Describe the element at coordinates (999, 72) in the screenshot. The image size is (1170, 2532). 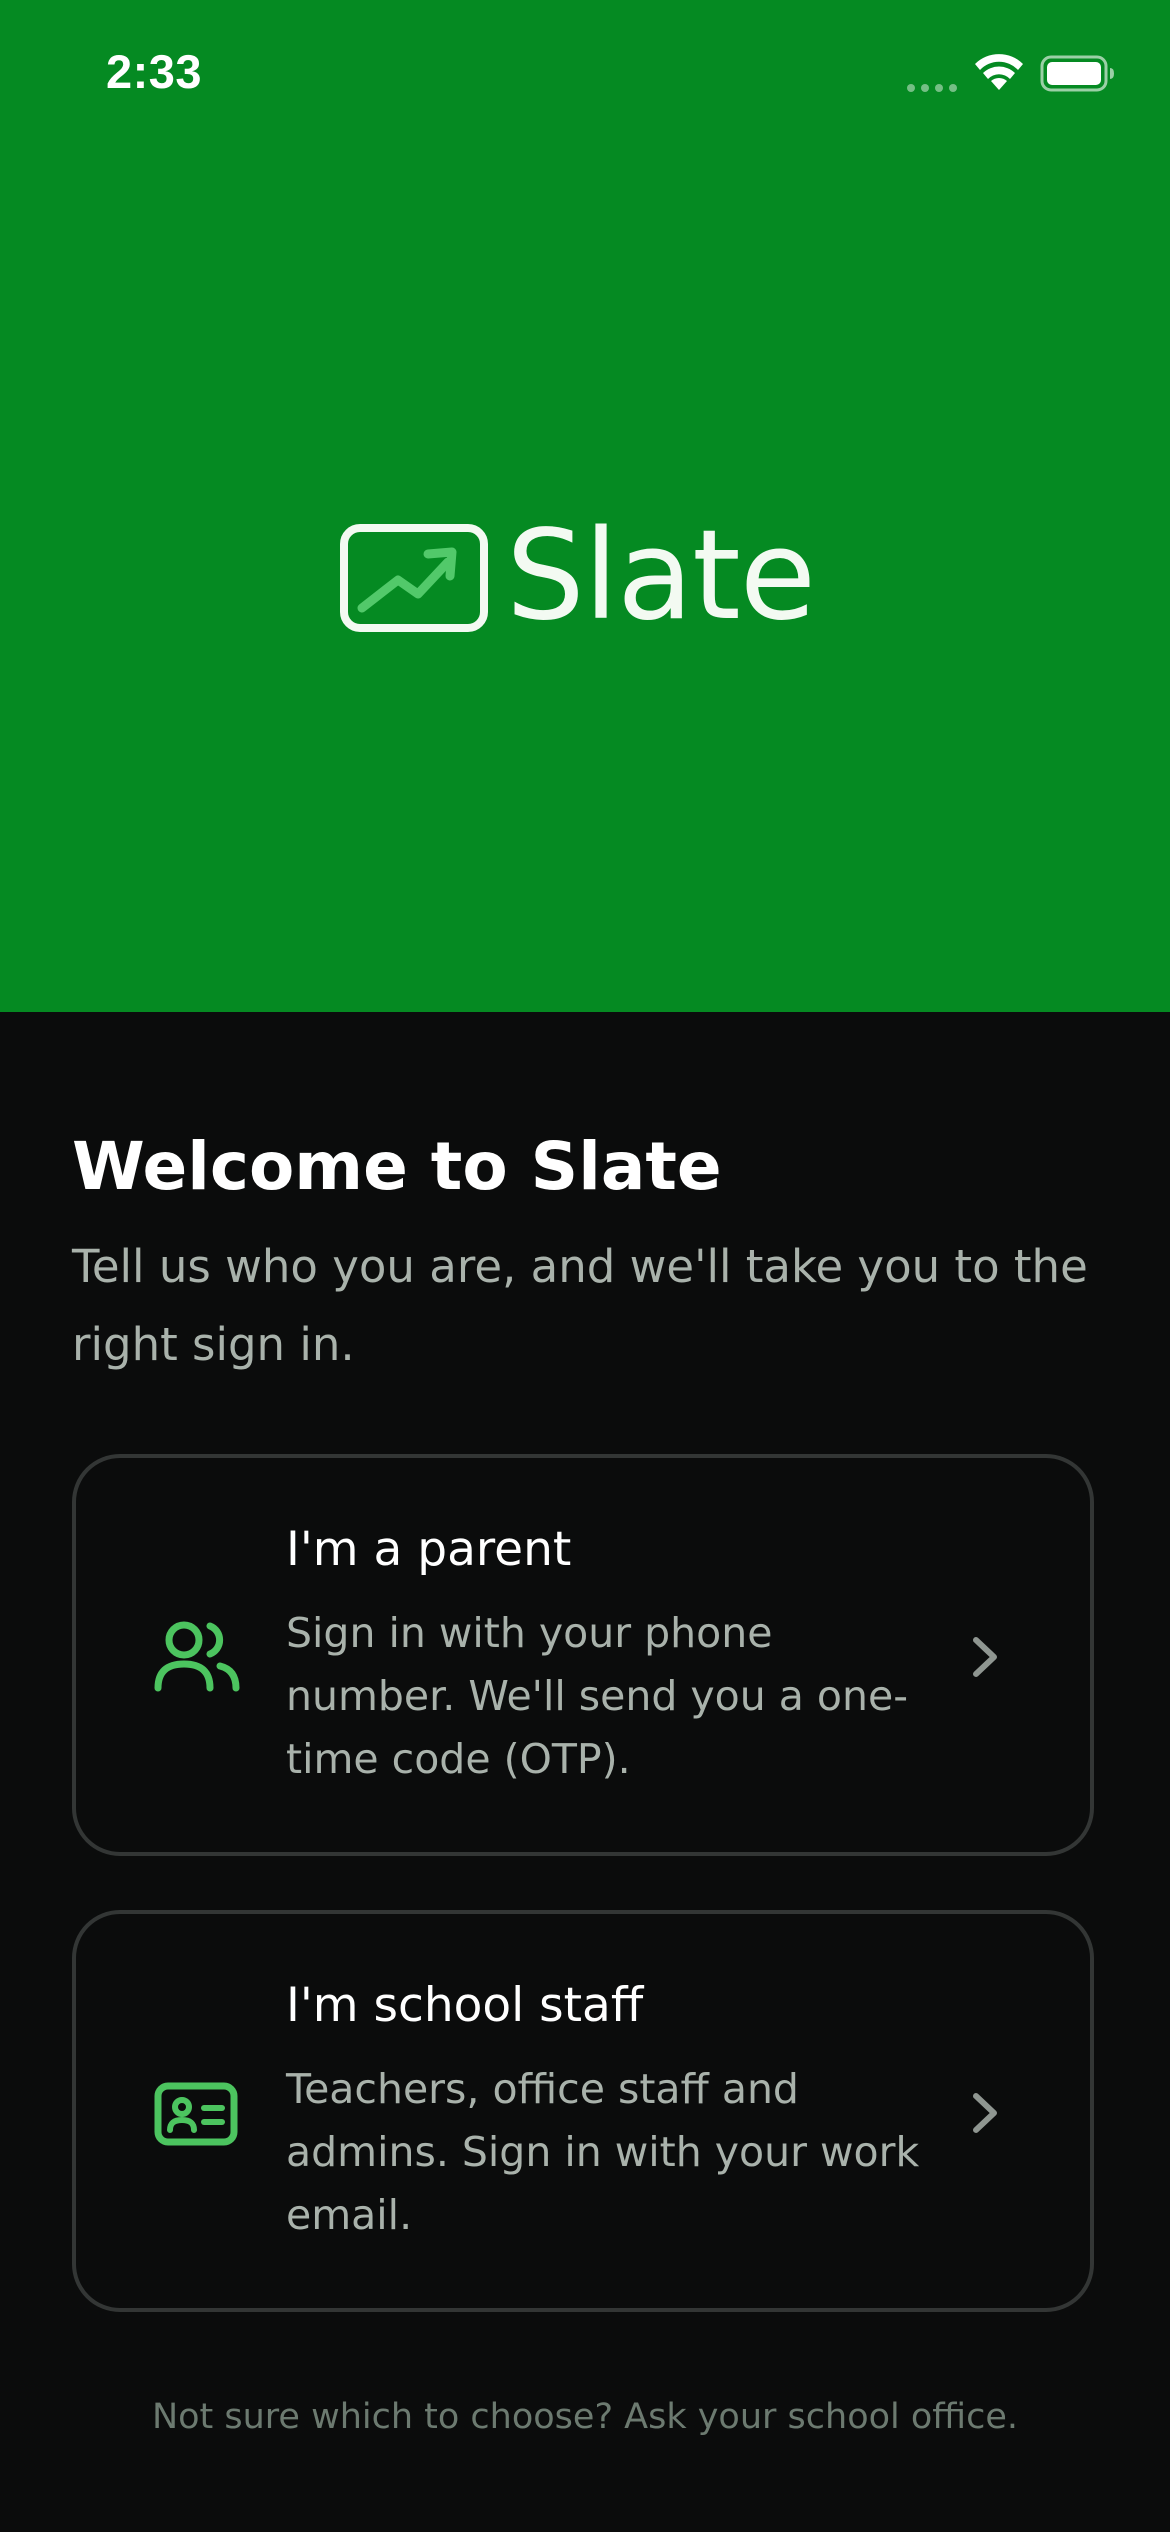
I see `wifi-icon` at that location.